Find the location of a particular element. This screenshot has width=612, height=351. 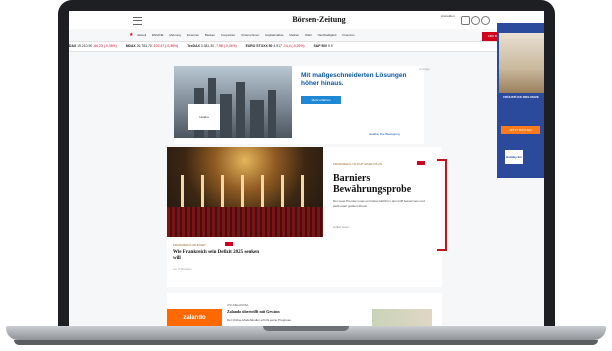

nav-item: ENGINE is located at coordinates (158, 35).